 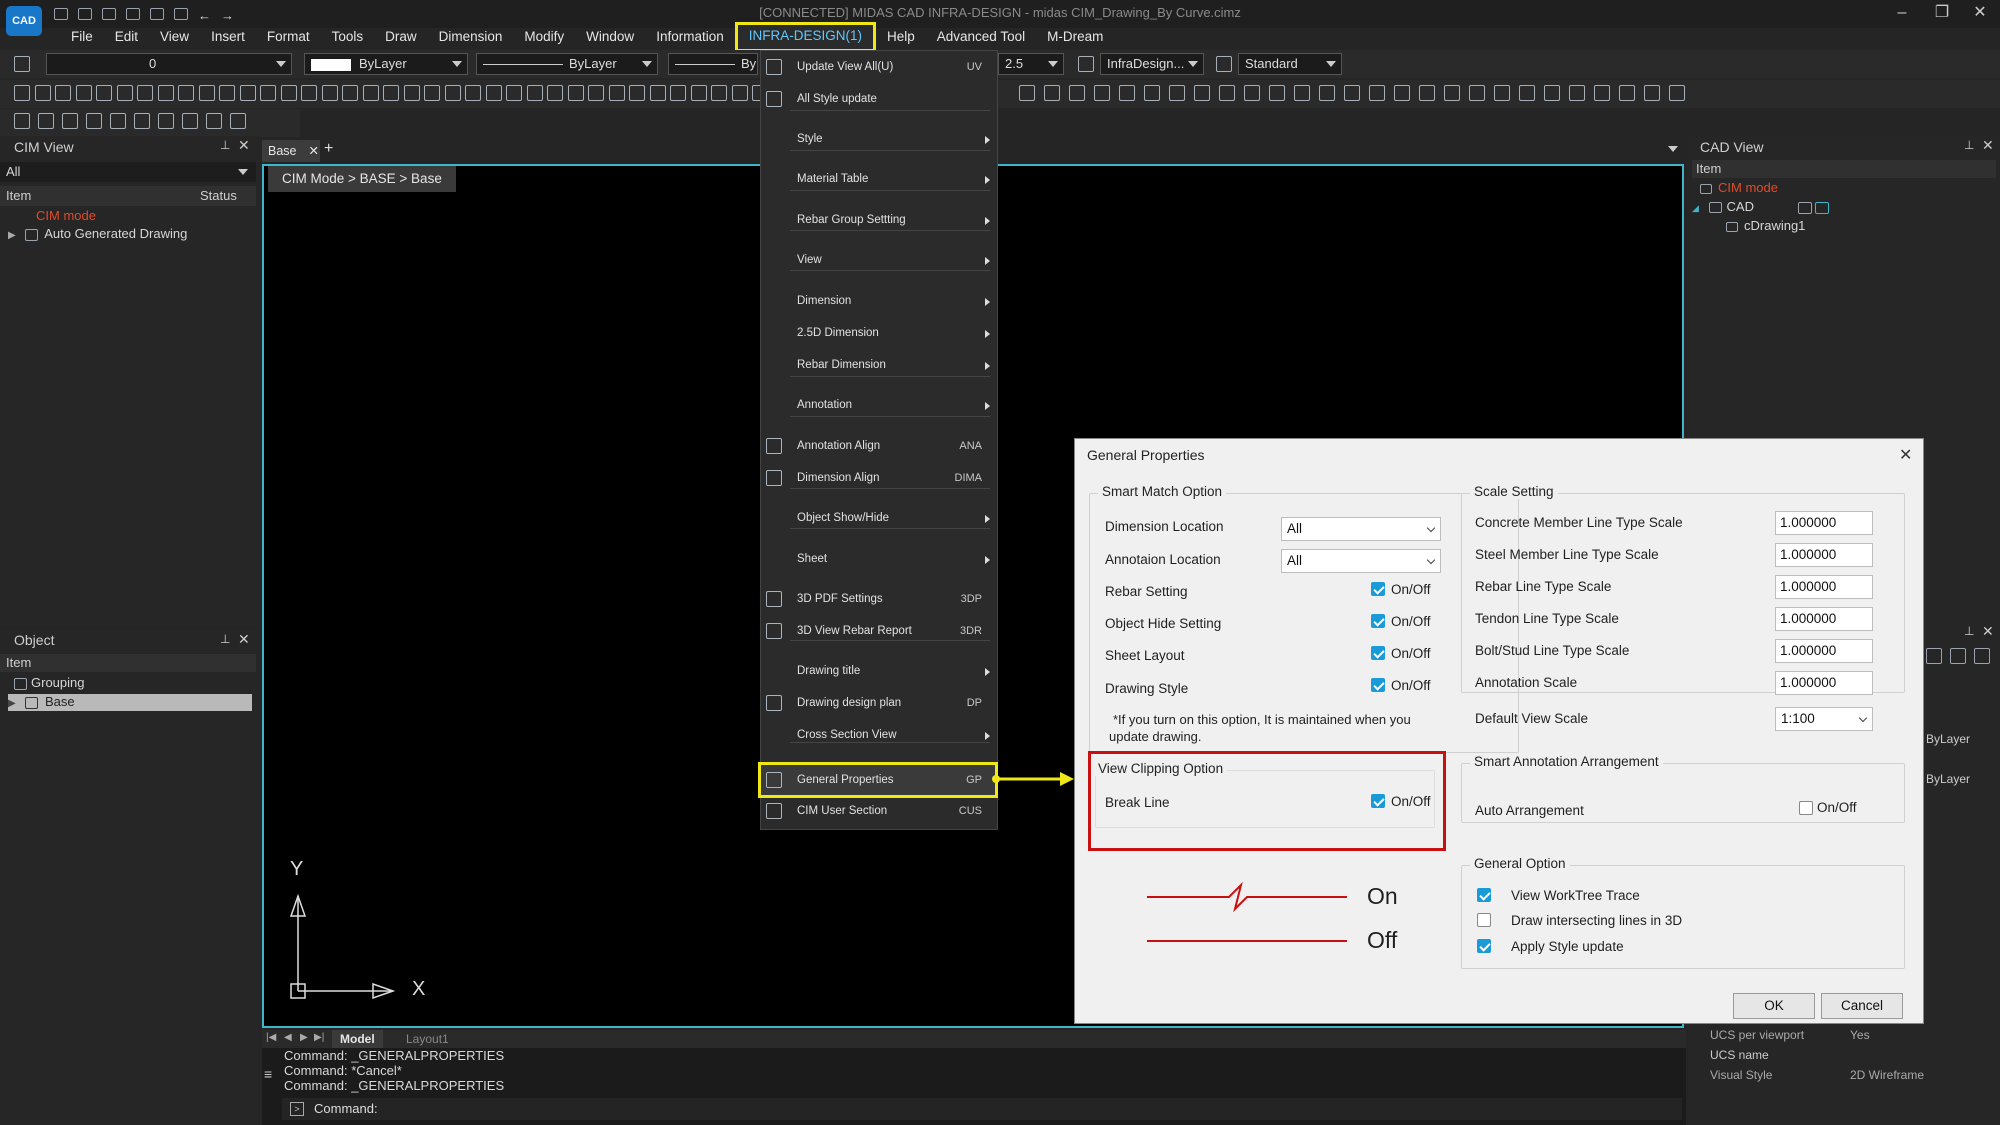 I want to click on first-layout-icon: |◀, so click(x=271, y=1037).